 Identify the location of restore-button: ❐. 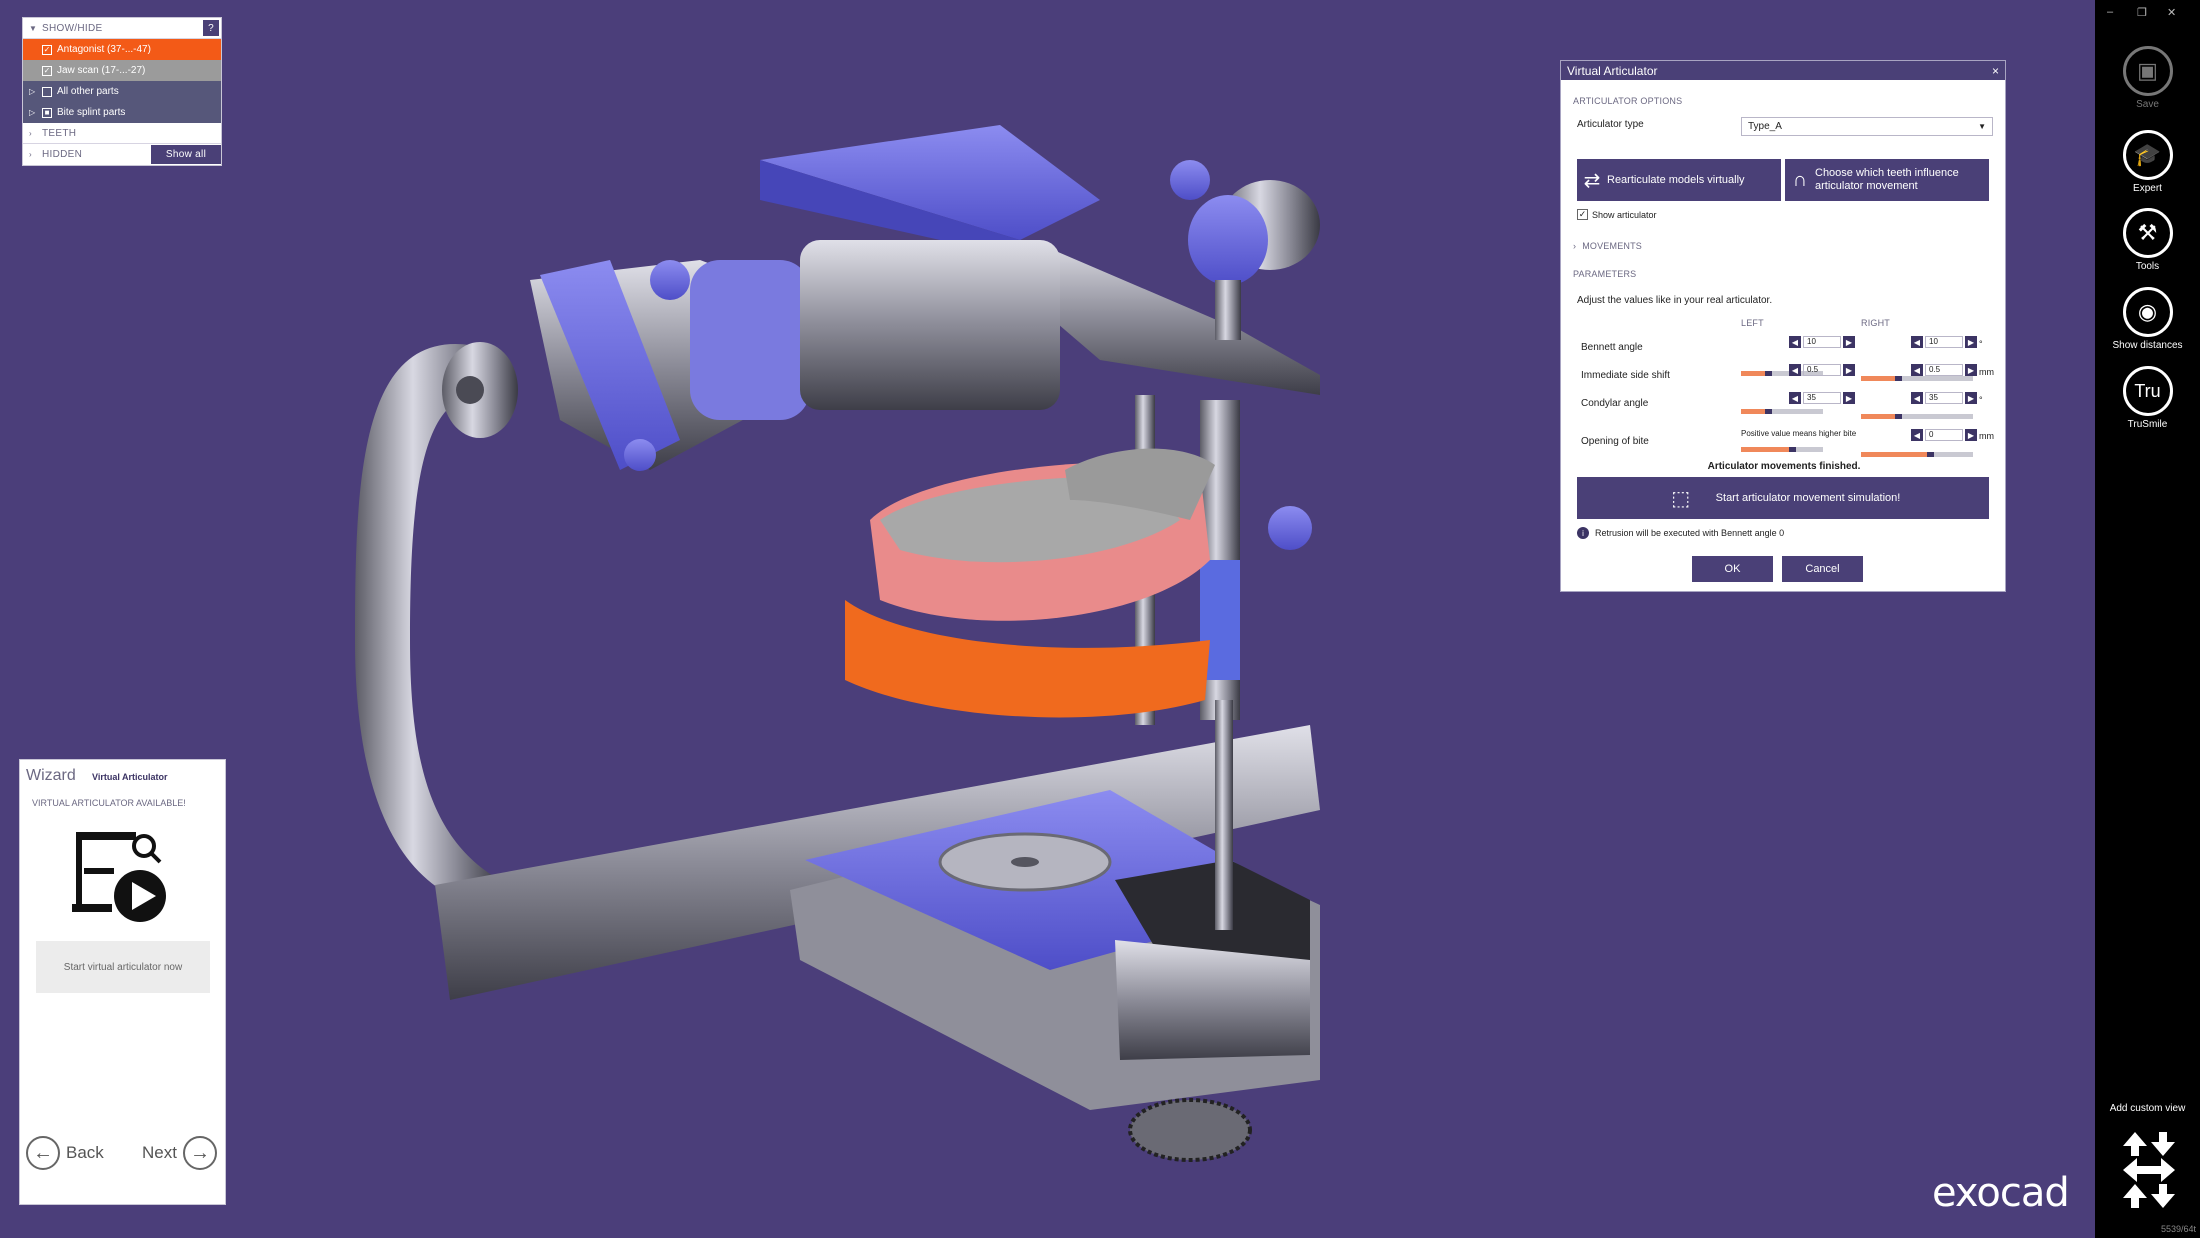
(2142, 12).